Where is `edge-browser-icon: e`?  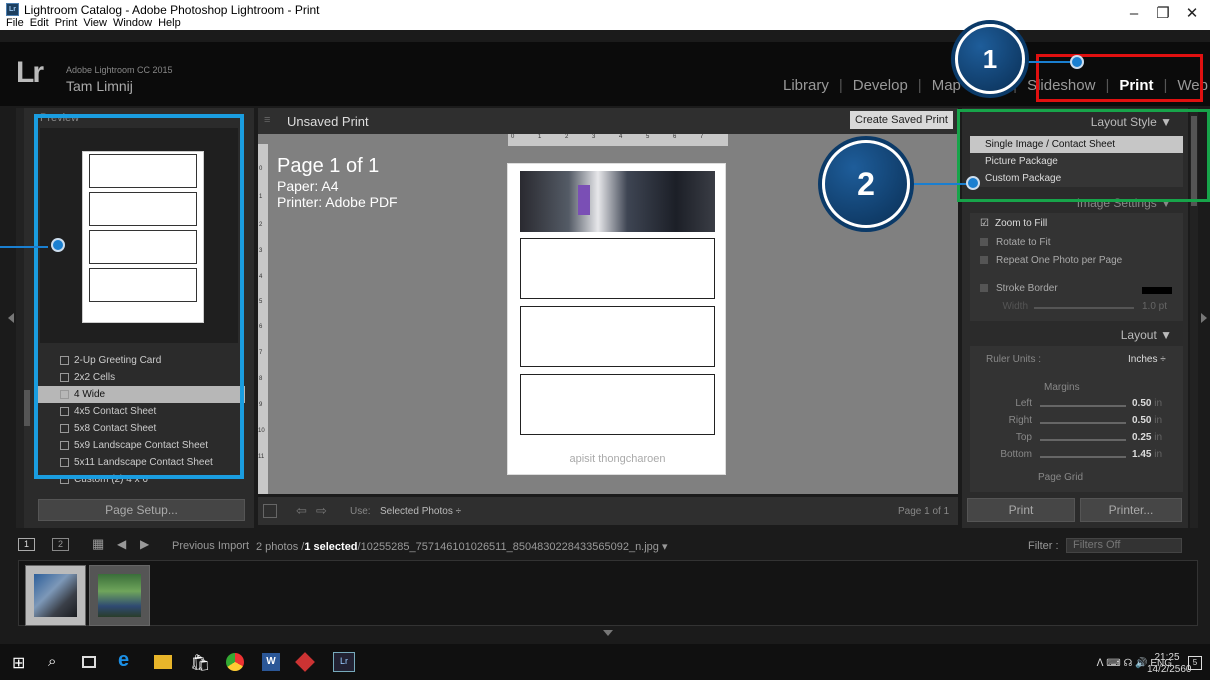 edge-browser-icon: e is located at coordinates (127, 660).